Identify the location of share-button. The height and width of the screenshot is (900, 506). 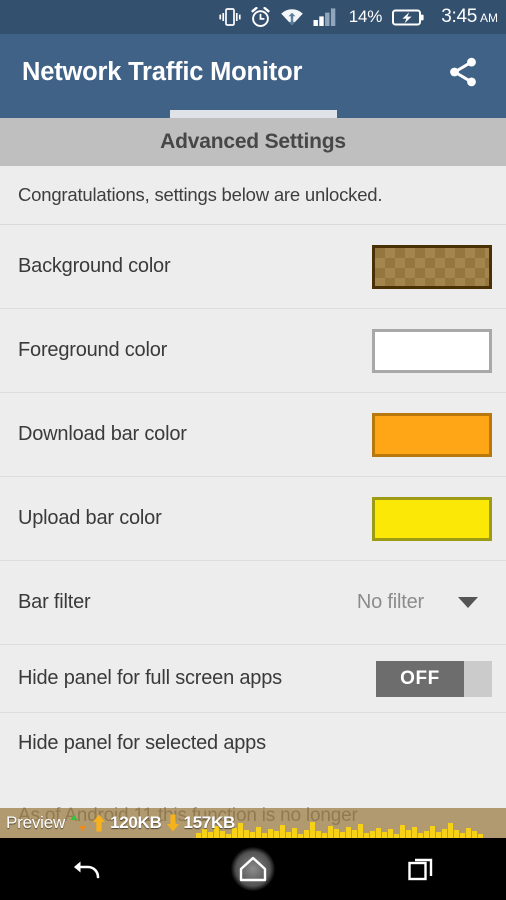
(463, 72).